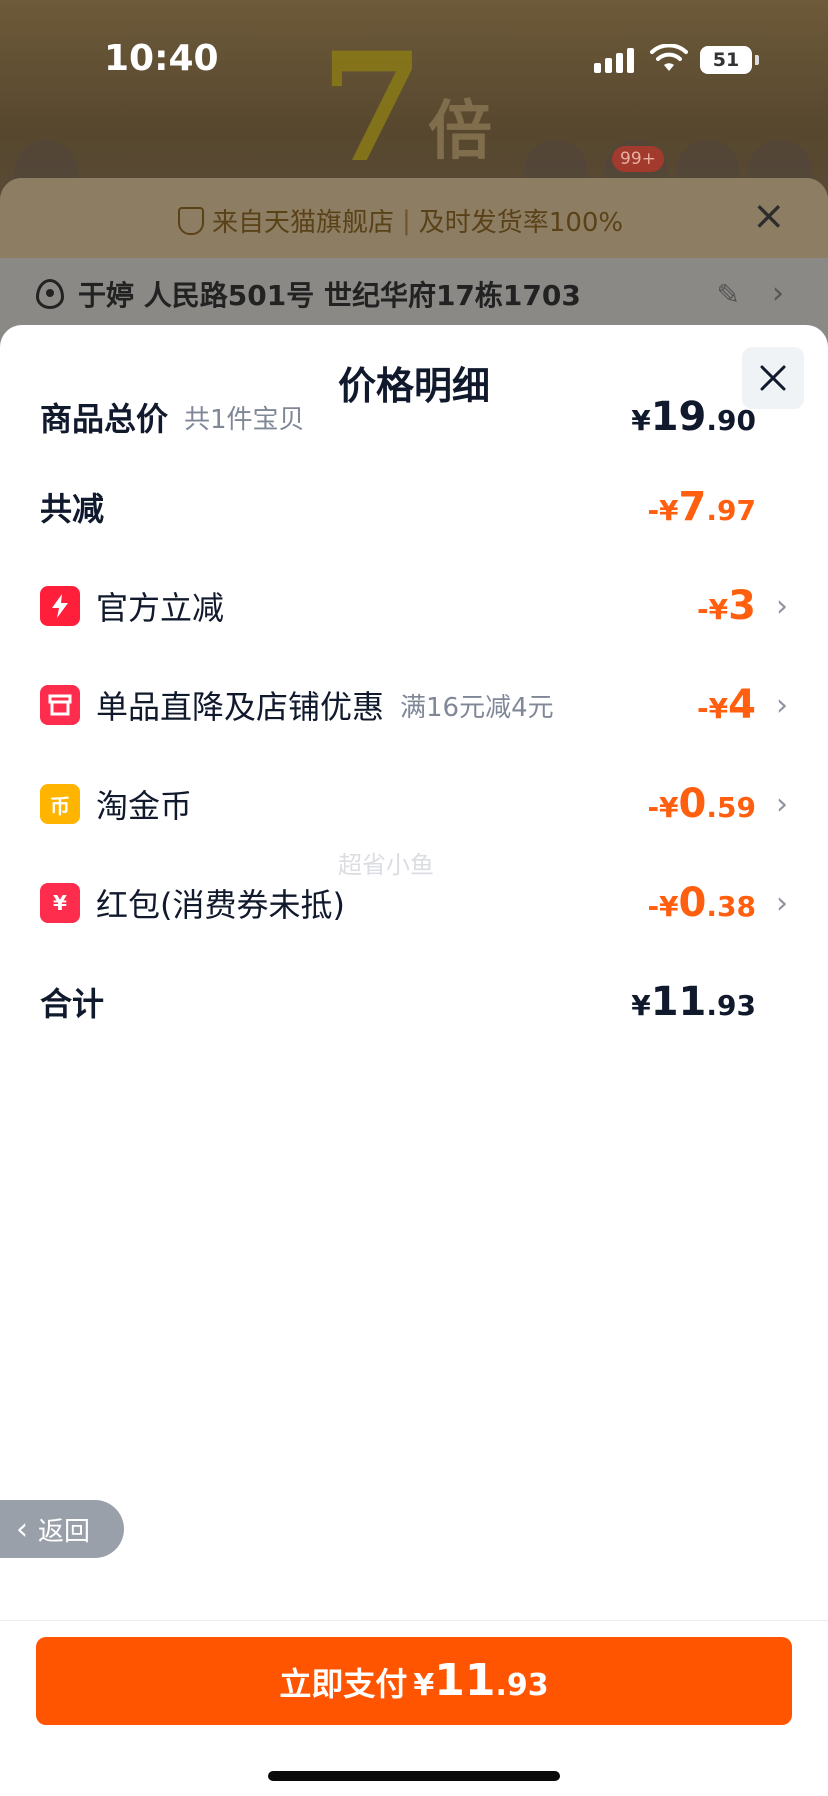 This screenshot has width=828, height=1796. I want to click on red-packet-row: ¥ 红包(消费券未抵) -¥ 0.38 ›, so click(414, 903).